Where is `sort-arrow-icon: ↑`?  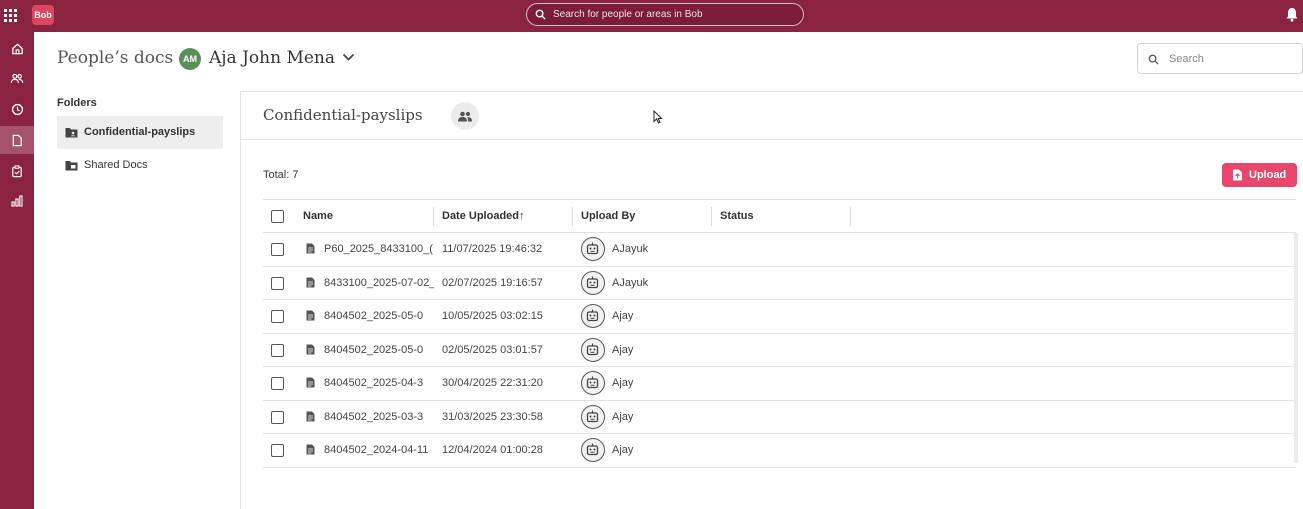
sort-arrow-icon: ↑ is located at coordinates (522, 216).